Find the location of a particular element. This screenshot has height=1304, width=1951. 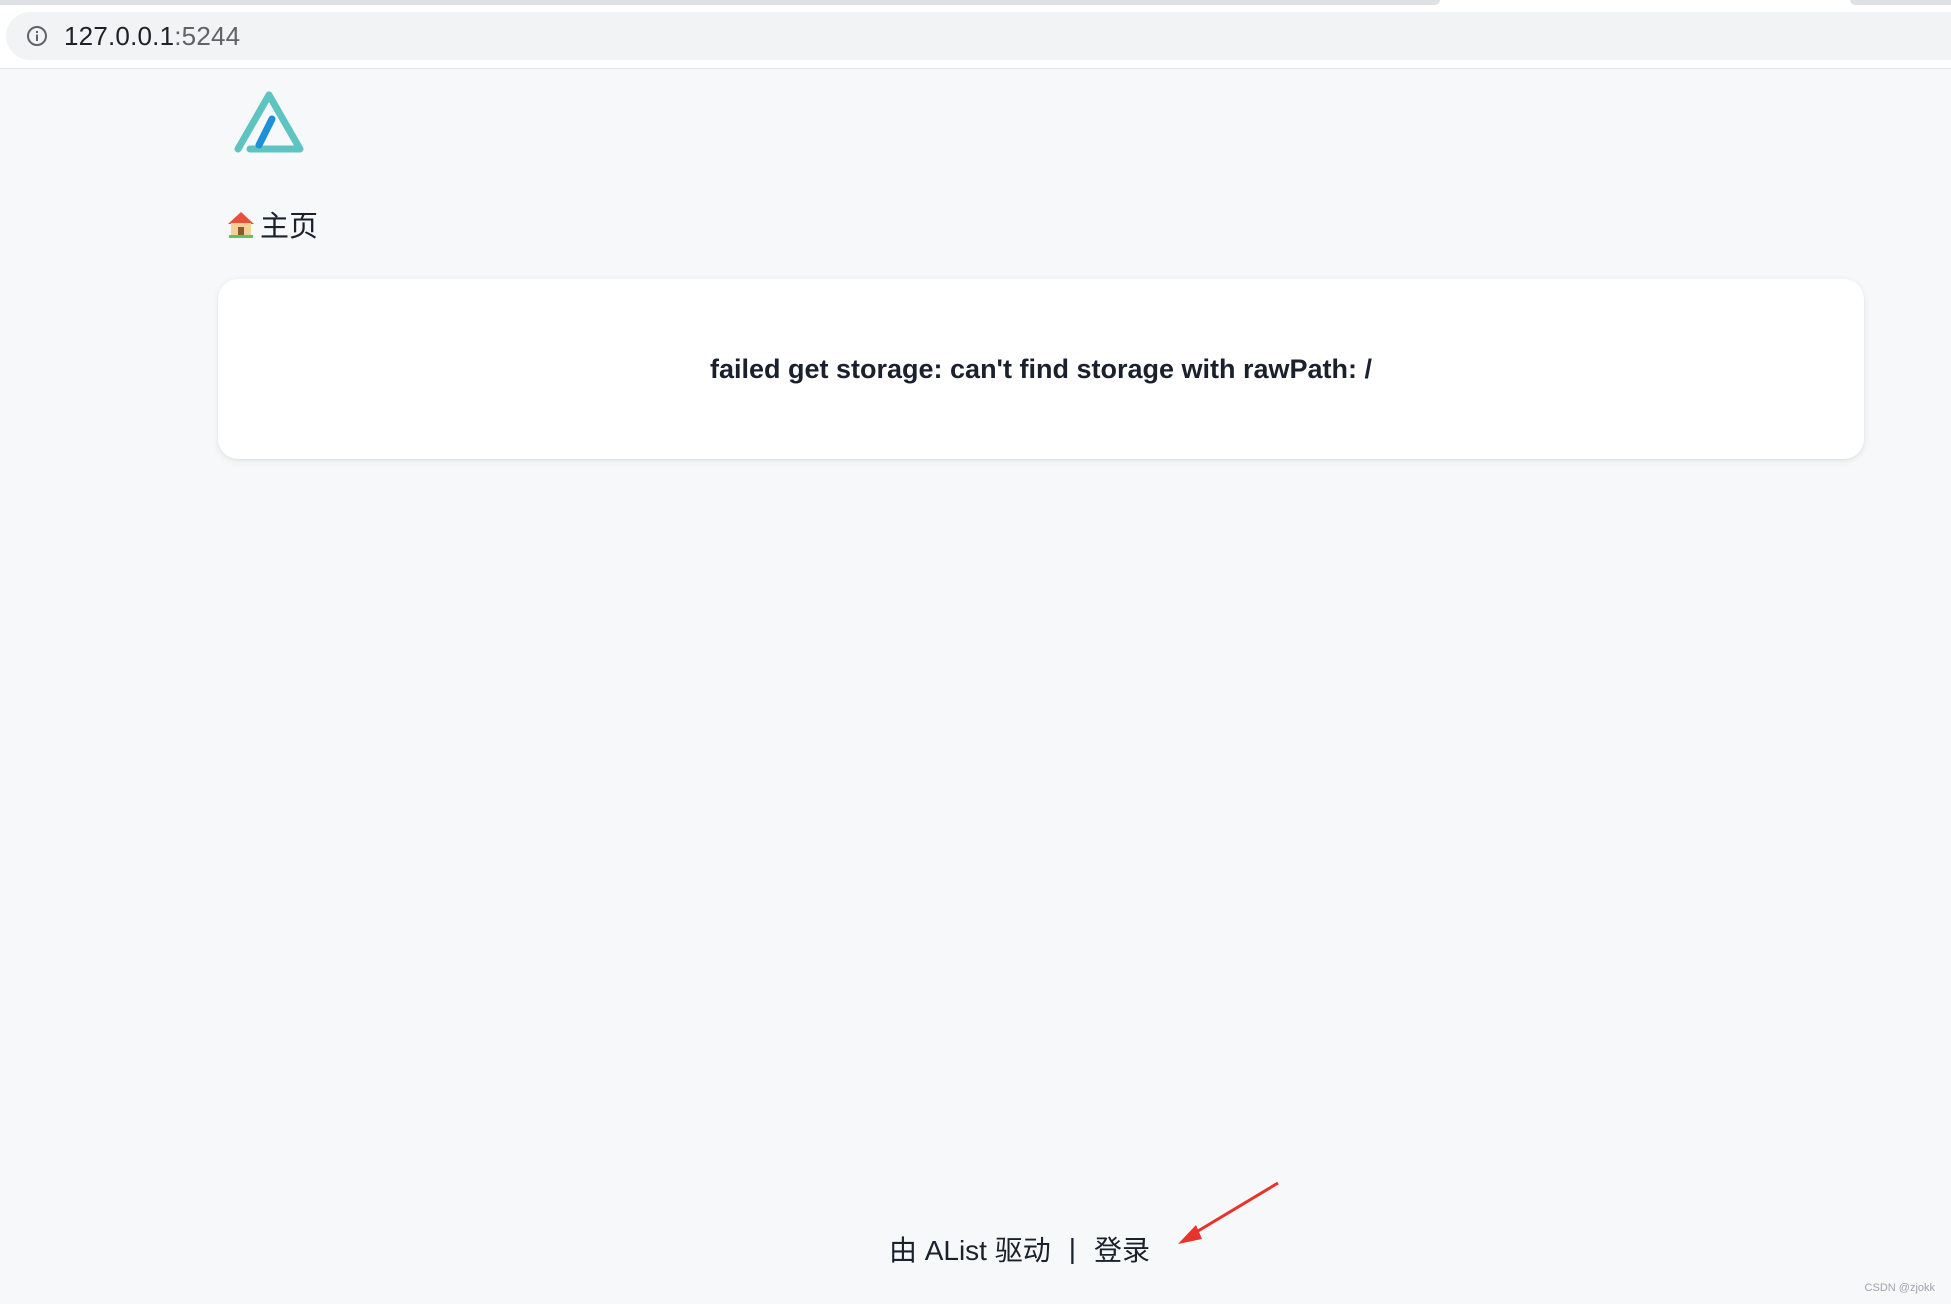

url-host: 127.0.0.1 is located at coordinates (119, 35).